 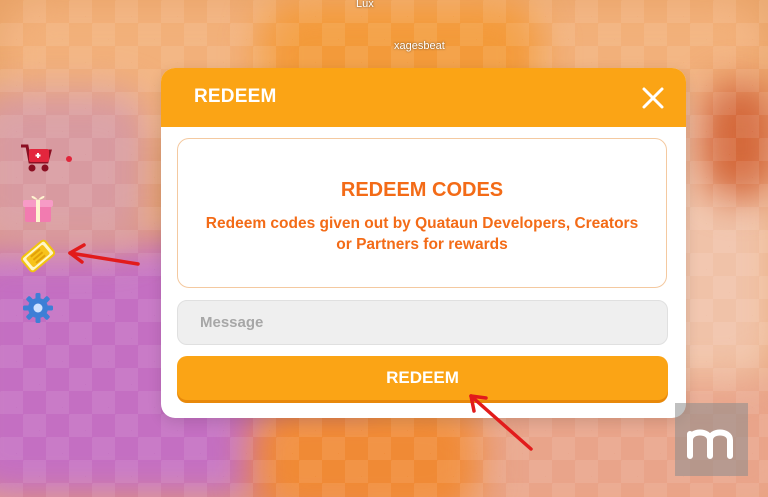 I want to click on gift-button, so click(x=38, y=208).